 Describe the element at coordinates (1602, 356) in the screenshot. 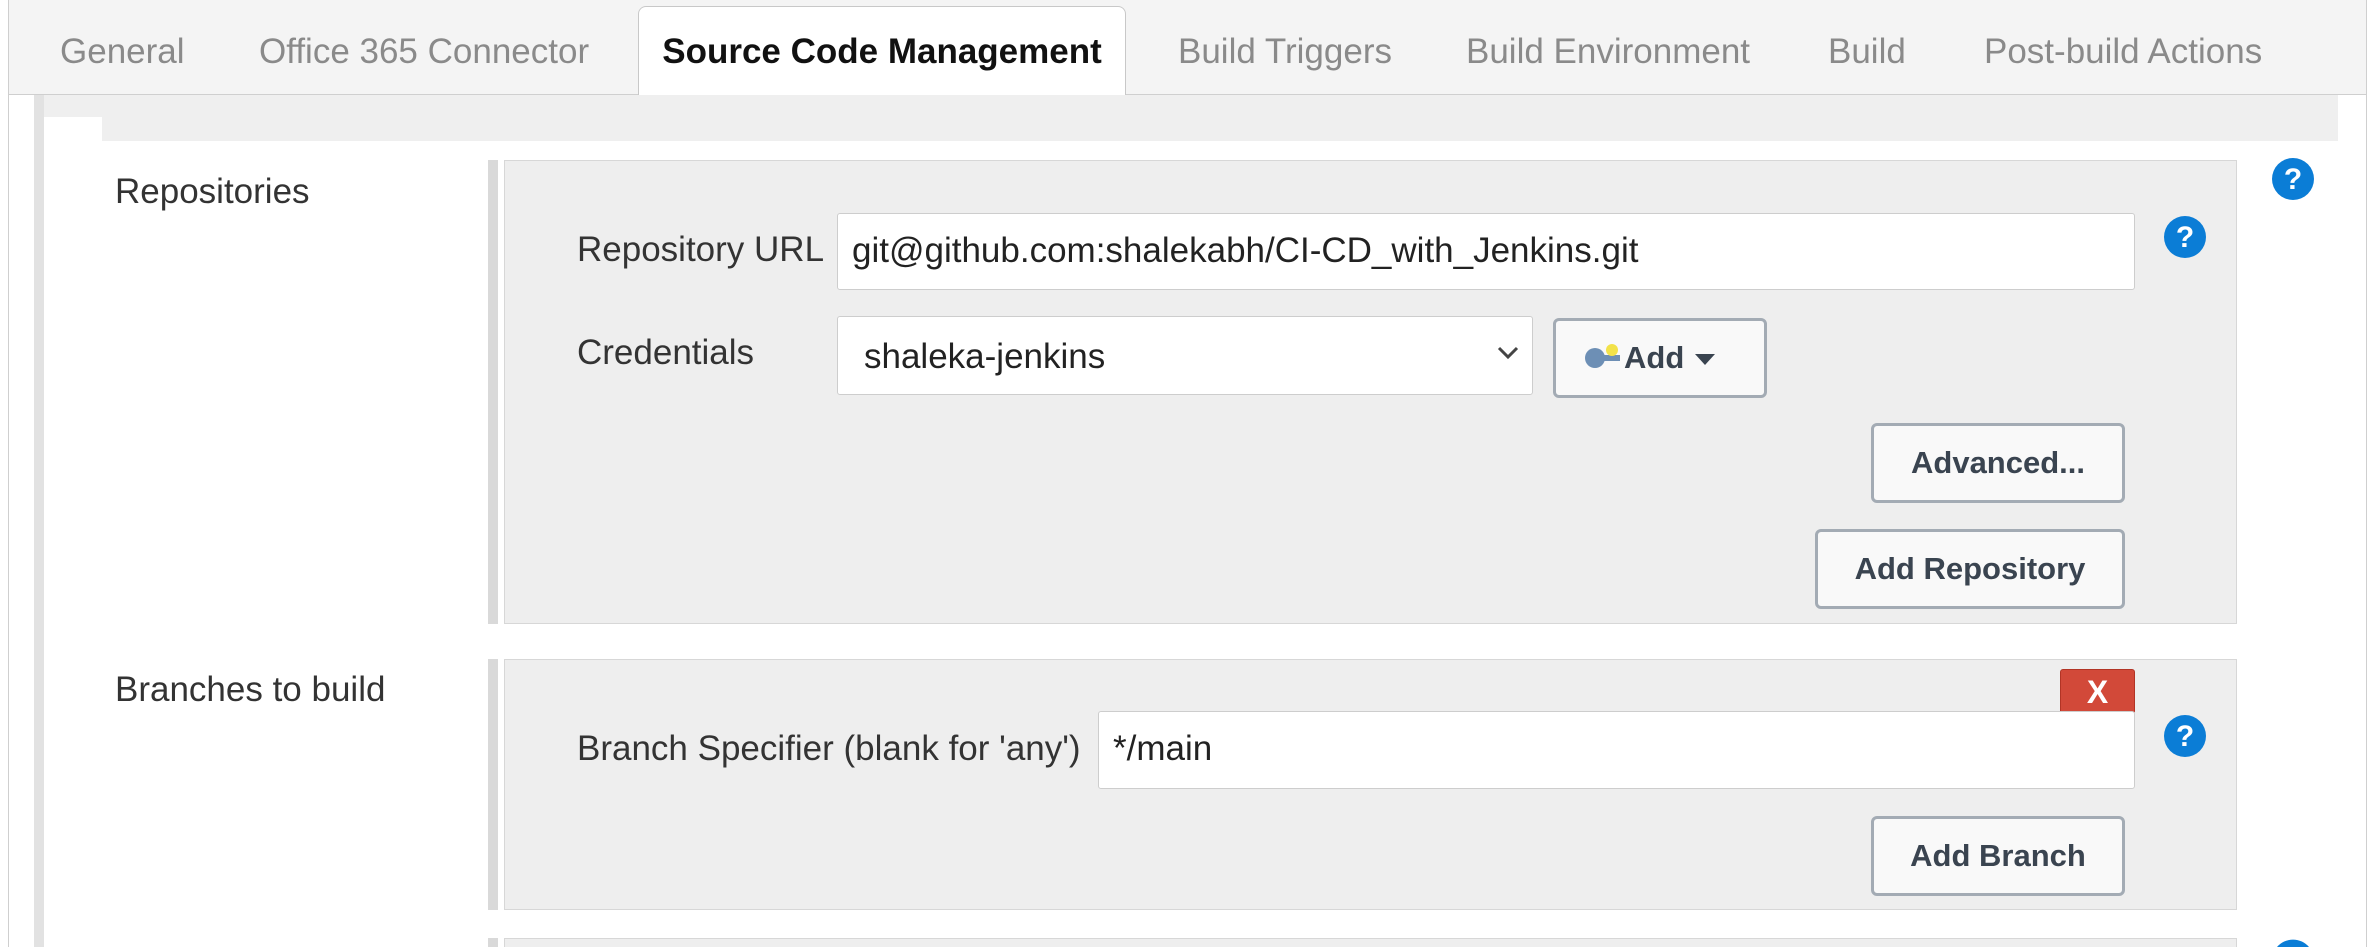

I see `key-icon` at that location.